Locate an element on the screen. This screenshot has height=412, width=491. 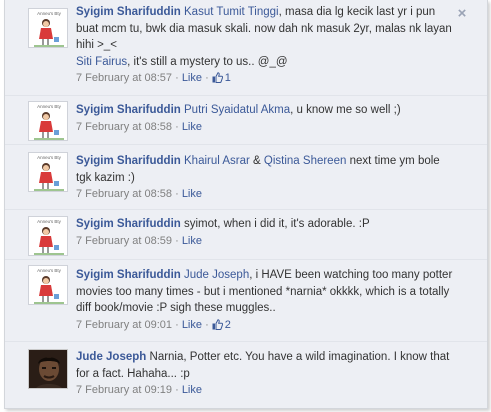
comment-text: , it's still a mystery to us.. @_@ is located at coordinates (207, 61).